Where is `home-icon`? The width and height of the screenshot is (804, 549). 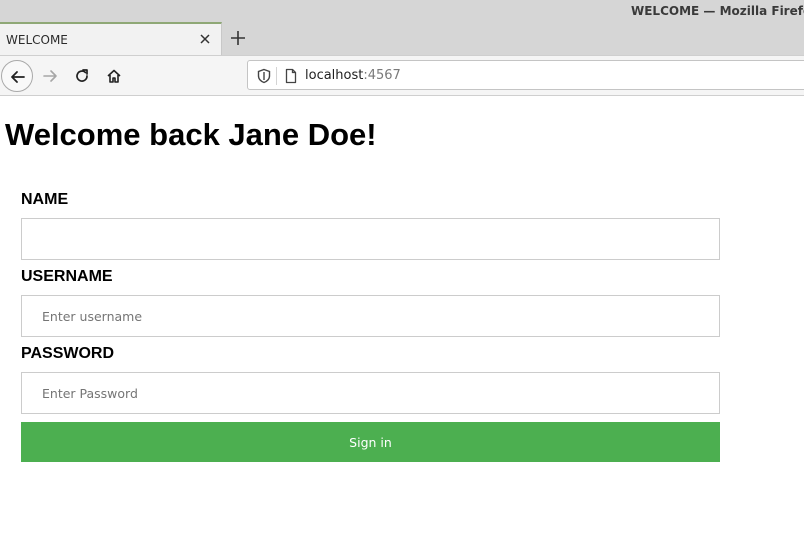
home-icon is located at coordinates (114, 76).